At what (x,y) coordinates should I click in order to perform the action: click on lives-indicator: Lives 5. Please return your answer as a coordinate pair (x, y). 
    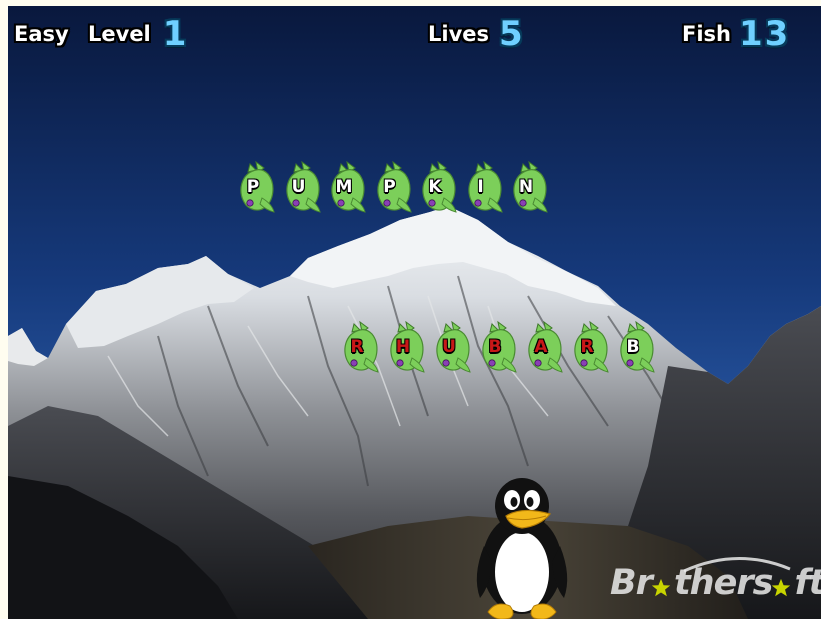
    Looking at the image, I should click on (476, 34).